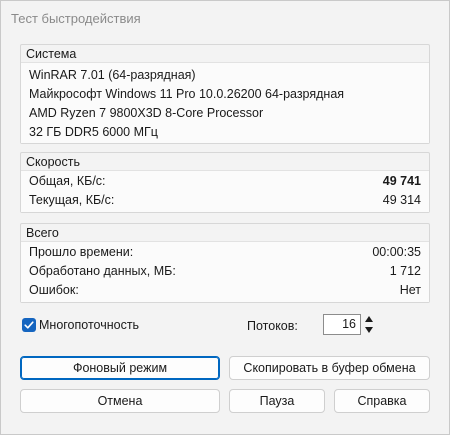  I want to click on checkmark-icon, so click(29, 325).